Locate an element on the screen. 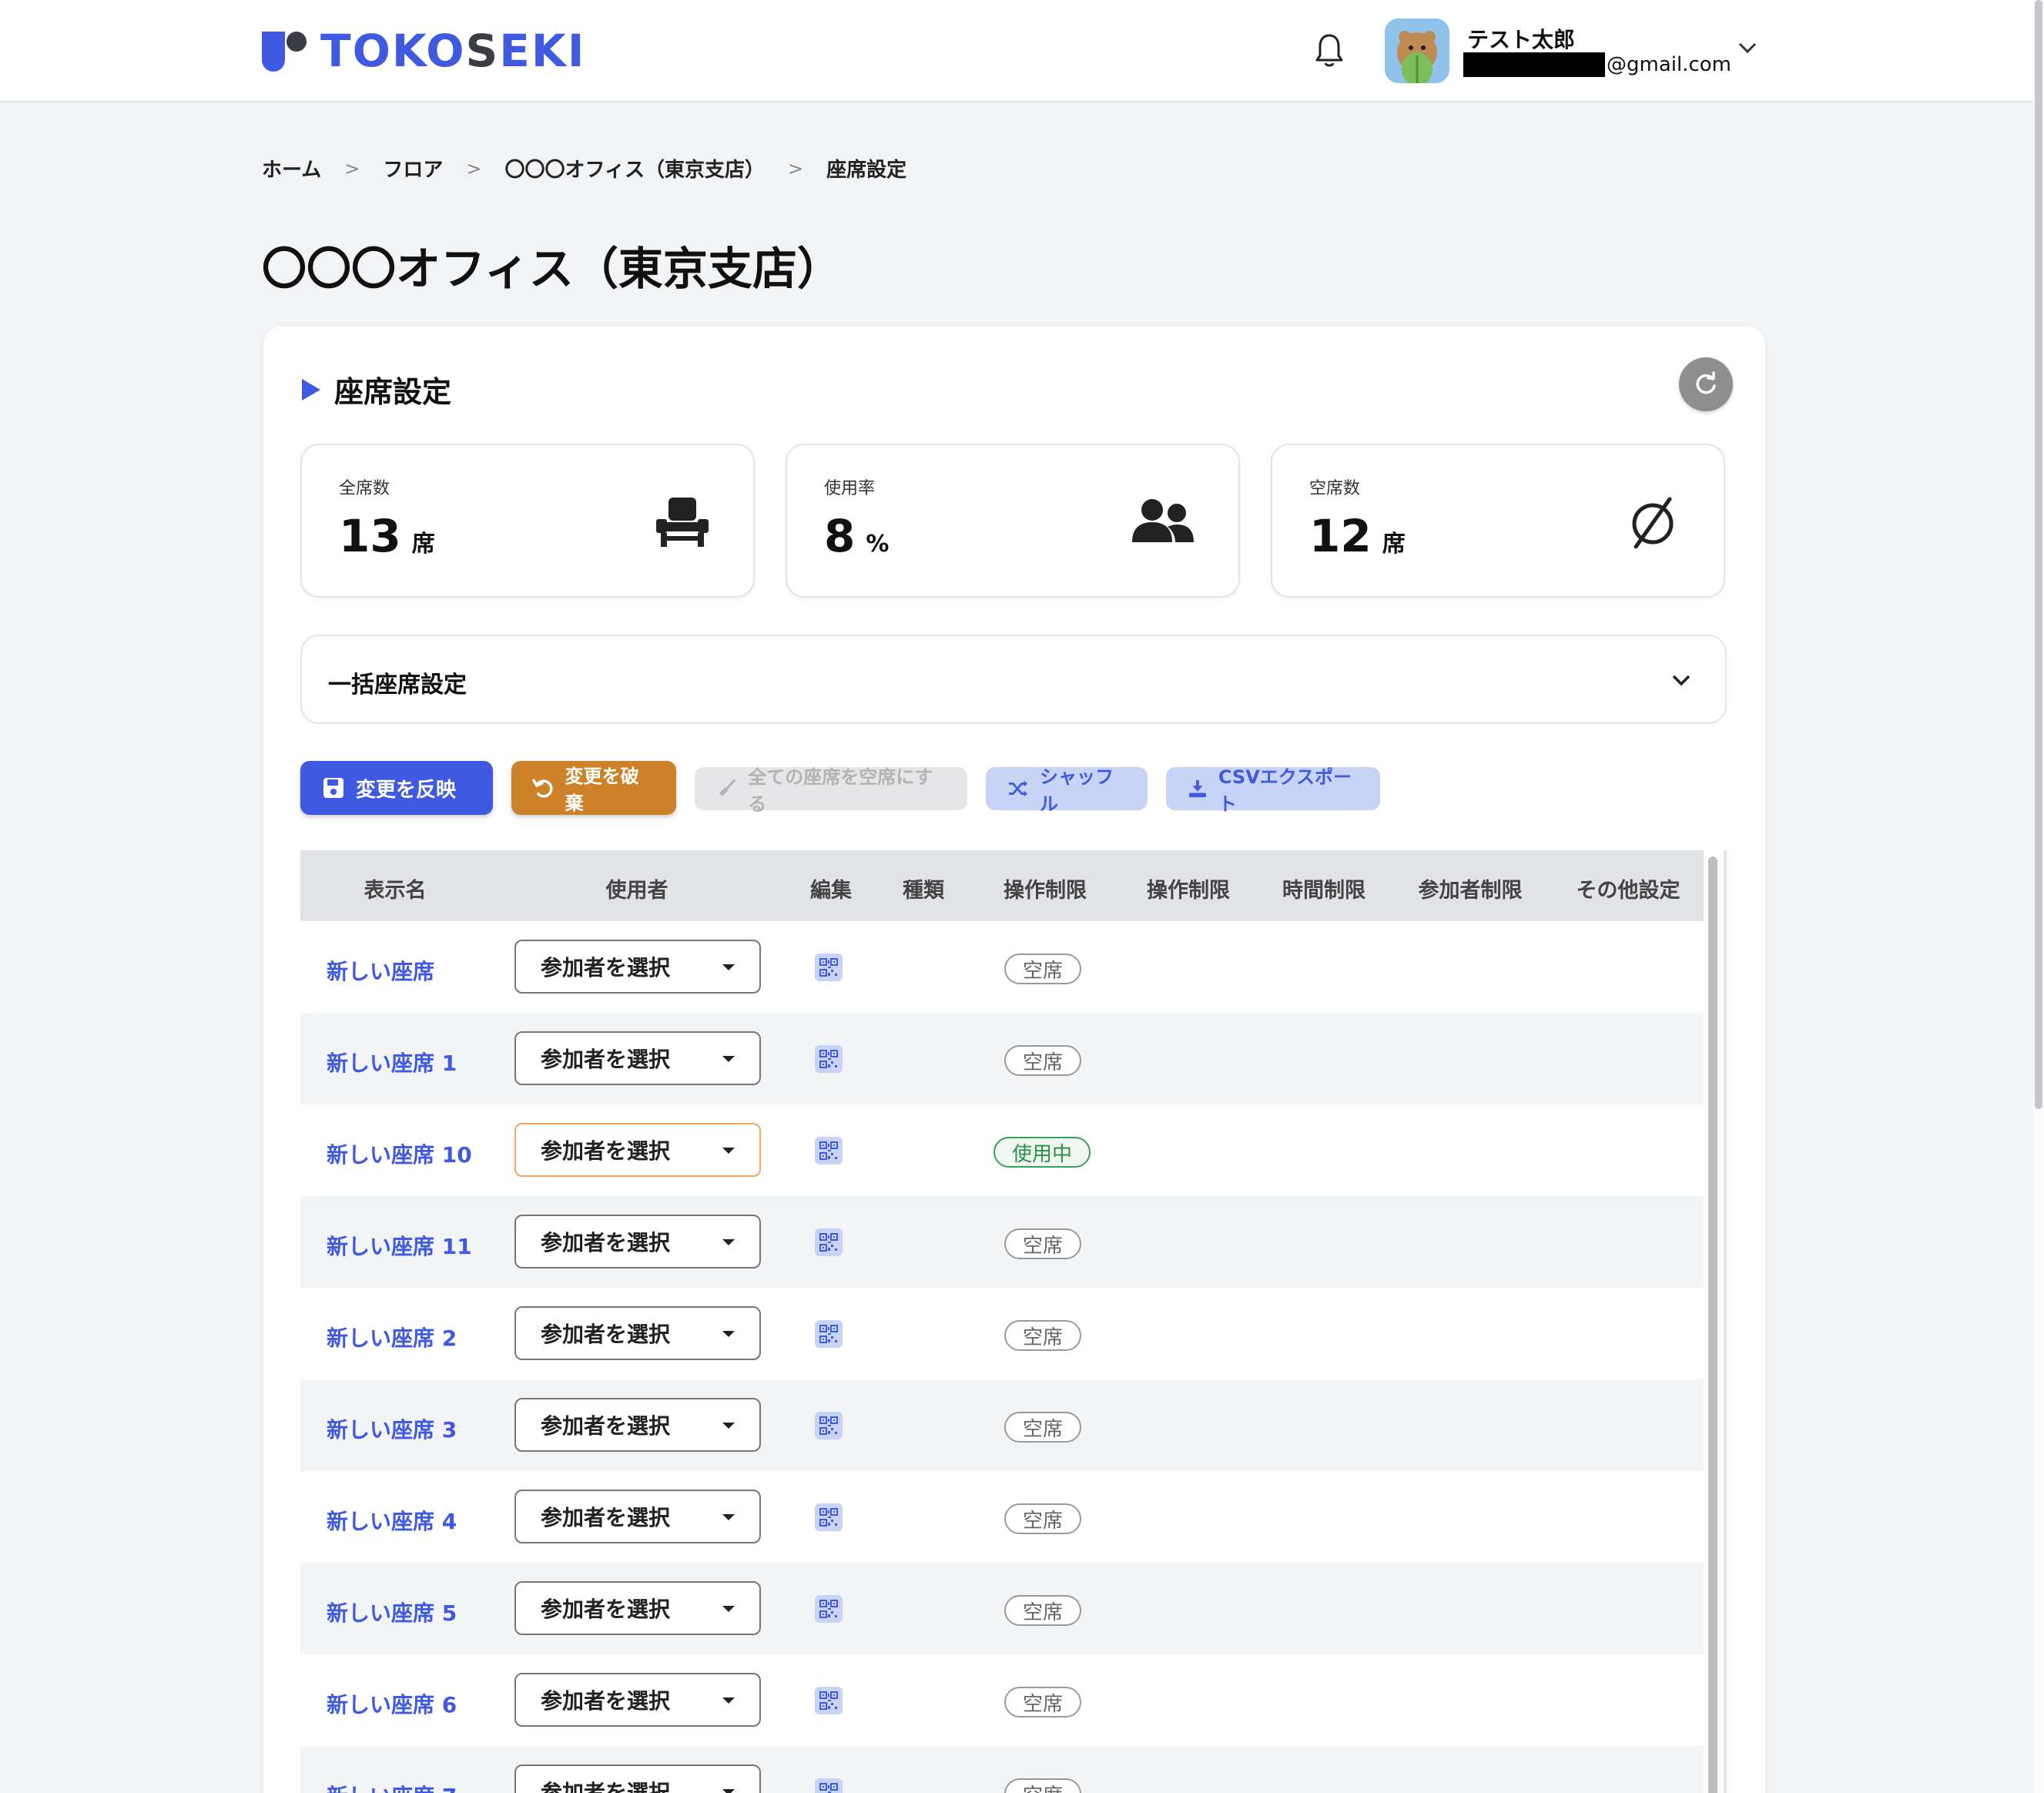  logo-text: TOKOSEKI is located at coordinates (453, 51).